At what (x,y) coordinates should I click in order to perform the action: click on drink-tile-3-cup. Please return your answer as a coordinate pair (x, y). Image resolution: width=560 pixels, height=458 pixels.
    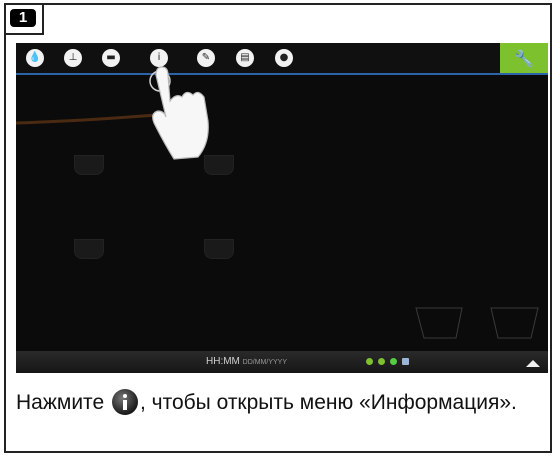
    Looking at the image, I should click on (89, 249).